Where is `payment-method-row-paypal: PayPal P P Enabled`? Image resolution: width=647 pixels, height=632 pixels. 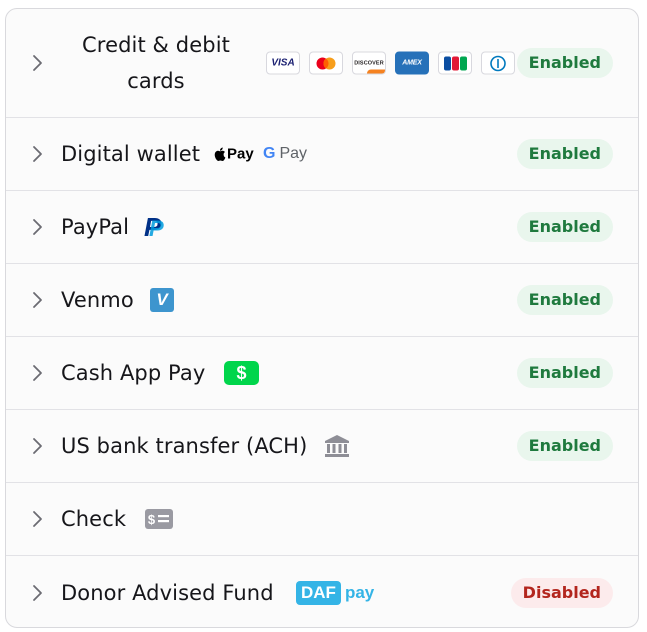 payment-method-row-paypal: PayPal P P Enabled is located at coordinates (322, 227).